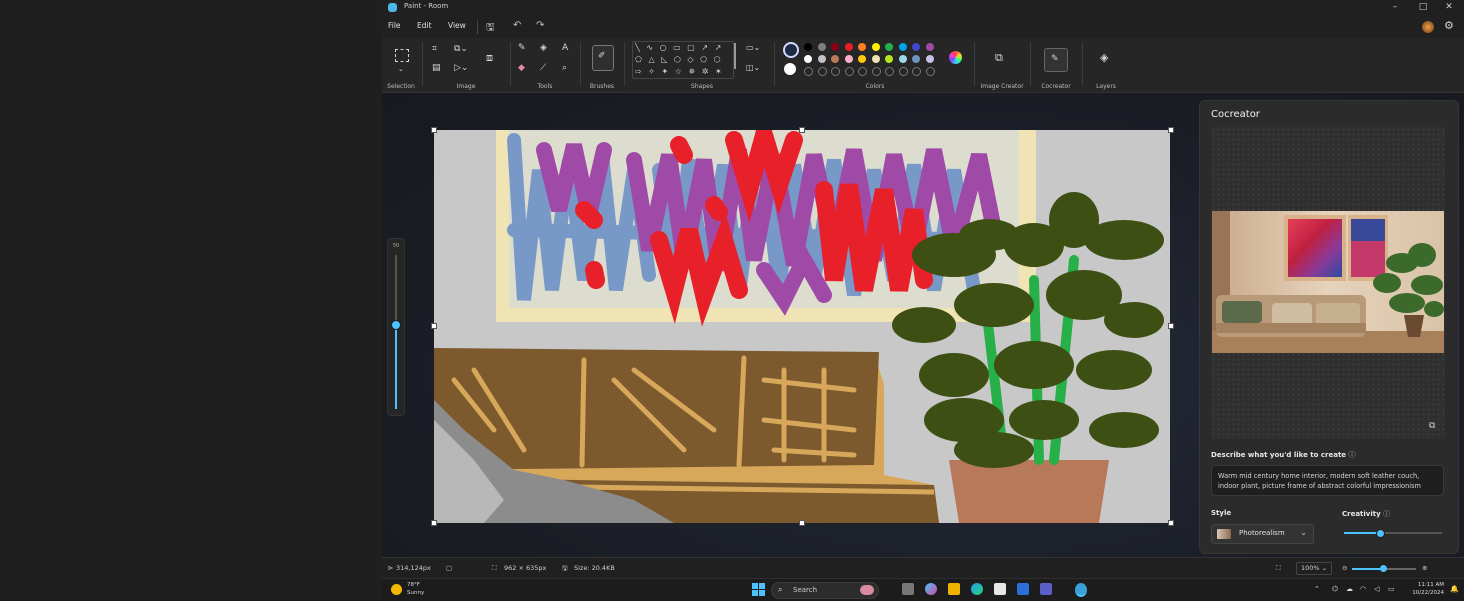 The image size is (1464, 601). I want to click on brush-size-slider: 50, so click(396, 327).